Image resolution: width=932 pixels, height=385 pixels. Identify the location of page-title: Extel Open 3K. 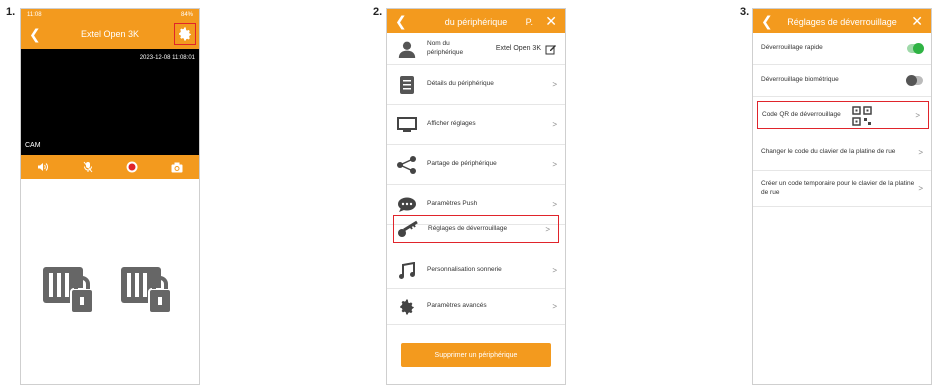
(110, 34).